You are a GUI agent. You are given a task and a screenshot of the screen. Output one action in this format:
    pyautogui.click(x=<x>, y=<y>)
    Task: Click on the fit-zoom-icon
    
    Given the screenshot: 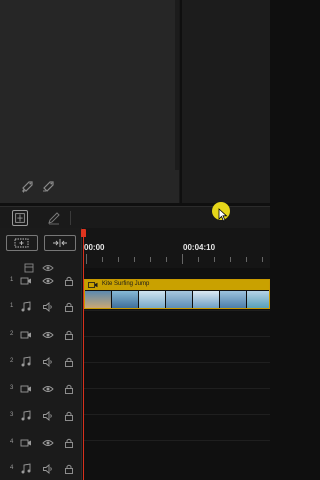 What is the action you would take?
    pyautogui.click(x=60, y=243)
    